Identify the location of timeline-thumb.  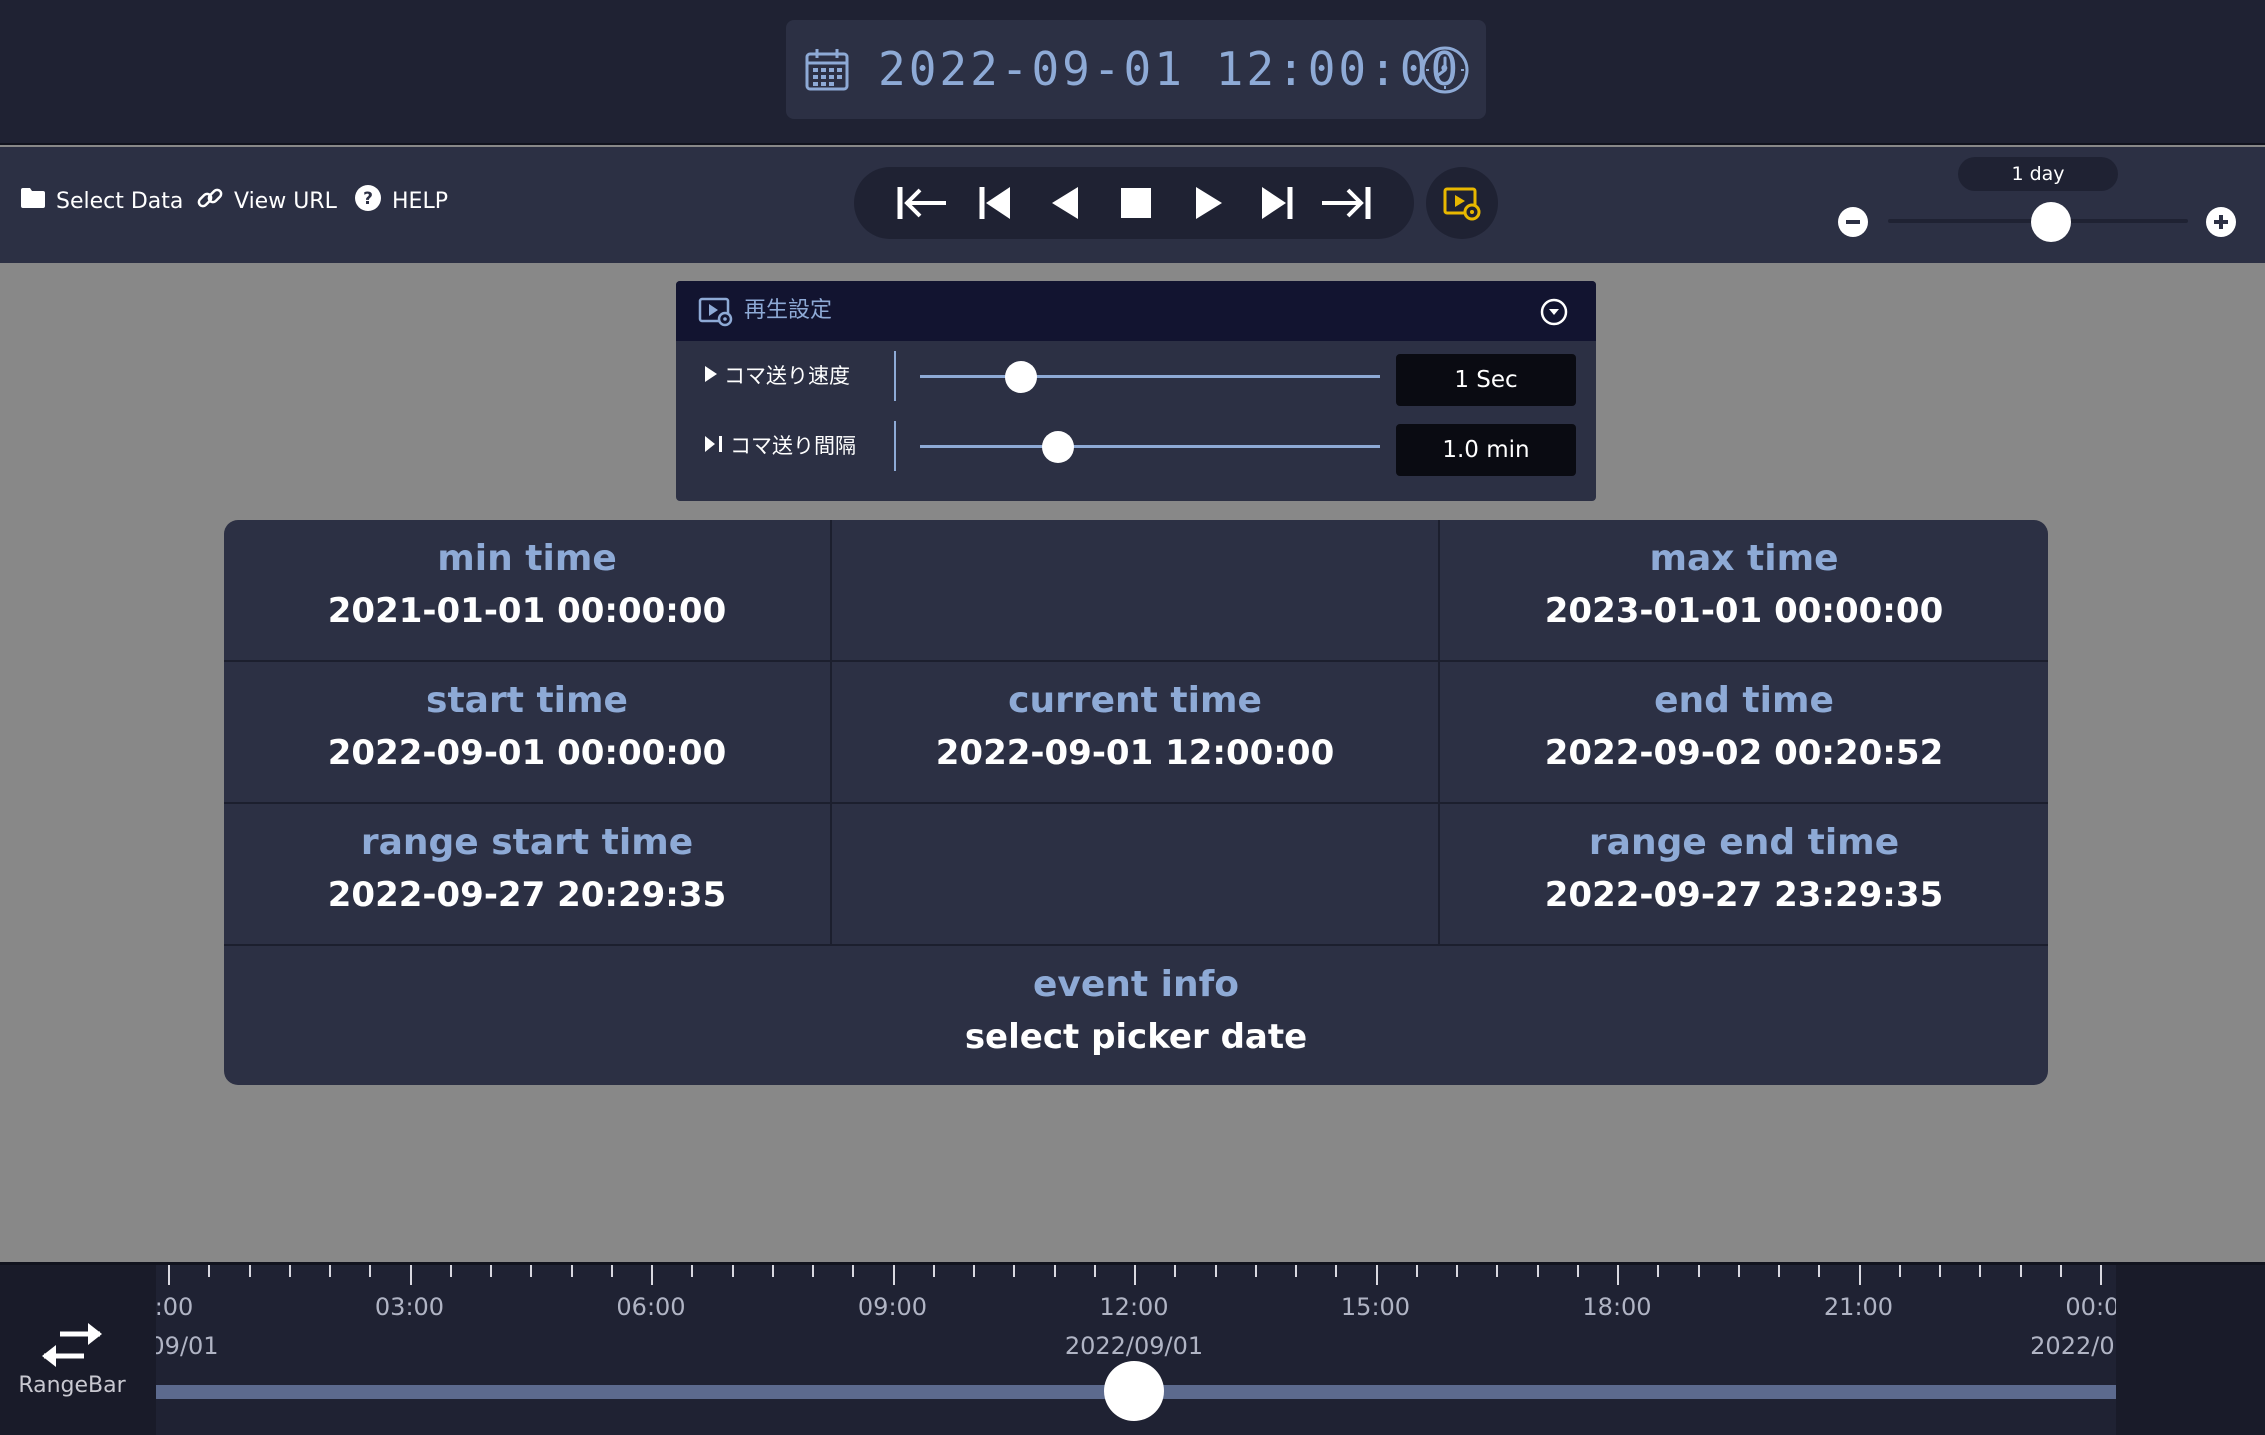
(1134, 1391).